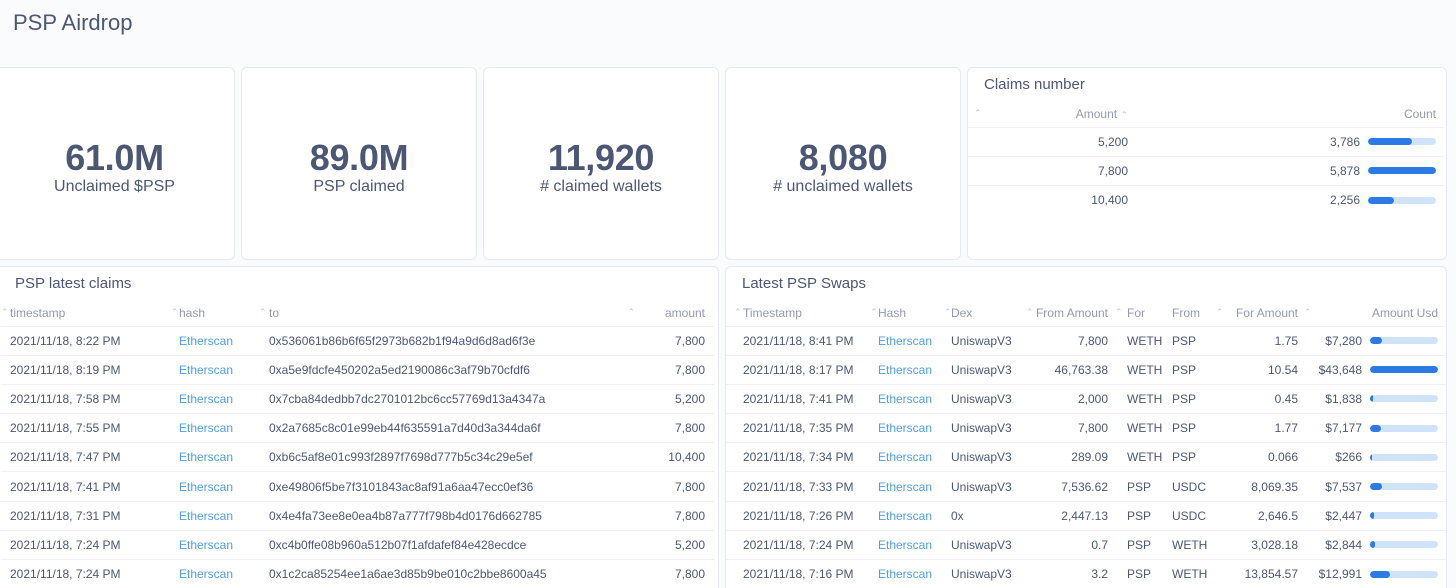  What do you see at coordinates (1340, 369) in the screenshot?
I see `amount-usd-value: $43,648` at bounding box center [1340, 369].